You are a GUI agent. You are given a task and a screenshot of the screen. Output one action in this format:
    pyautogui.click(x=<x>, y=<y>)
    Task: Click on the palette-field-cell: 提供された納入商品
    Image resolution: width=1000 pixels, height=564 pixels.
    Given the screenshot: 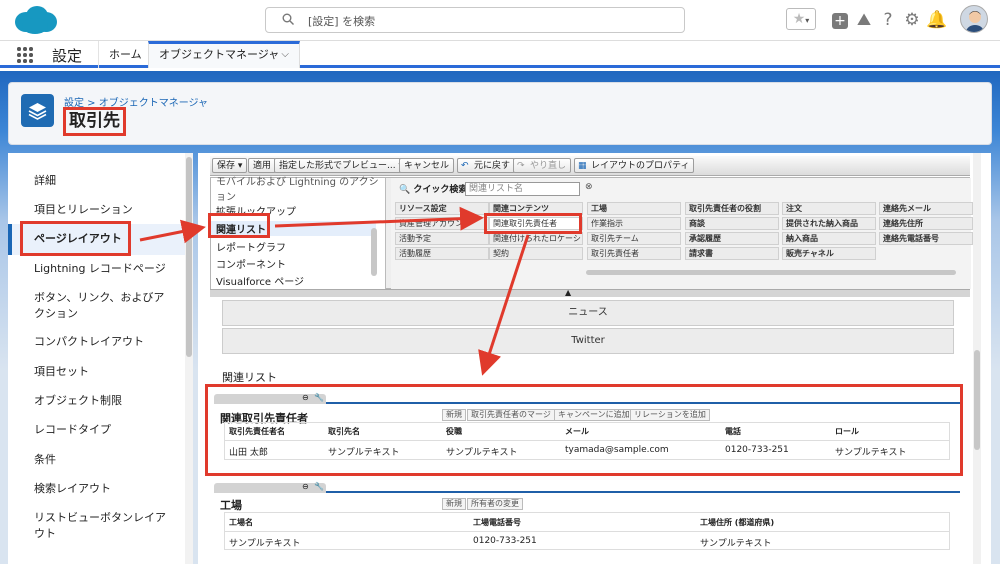 What is the action you would take?
    pyautogui.click(x=829, y=223)
    